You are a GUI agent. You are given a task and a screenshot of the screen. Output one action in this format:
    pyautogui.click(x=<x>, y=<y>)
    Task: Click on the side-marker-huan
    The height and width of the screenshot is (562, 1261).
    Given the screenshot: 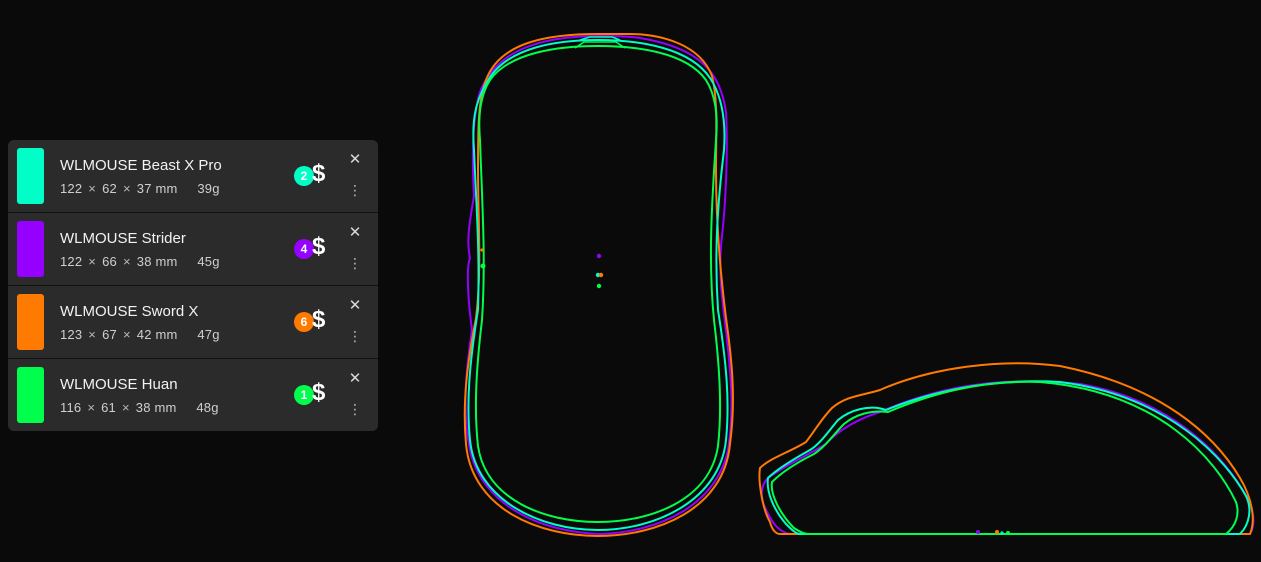 What is the action you would take?
    pyautogui.click(x=1008, y=533)
    